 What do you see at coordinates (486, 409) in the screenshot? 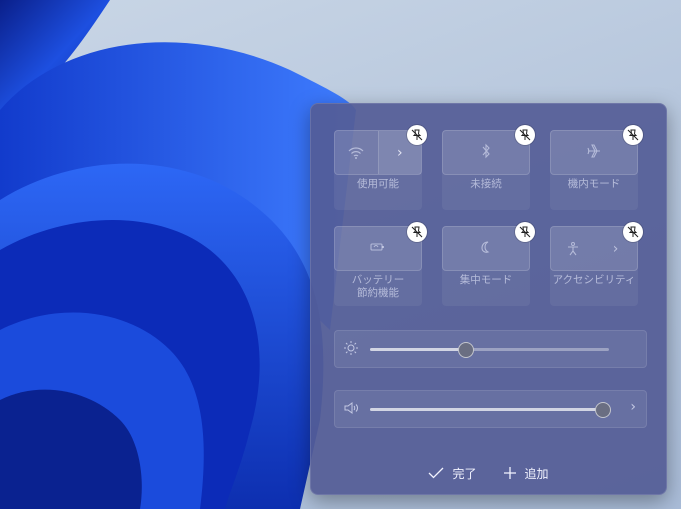
I see `volume-fill` at bounding box center [486, 409].